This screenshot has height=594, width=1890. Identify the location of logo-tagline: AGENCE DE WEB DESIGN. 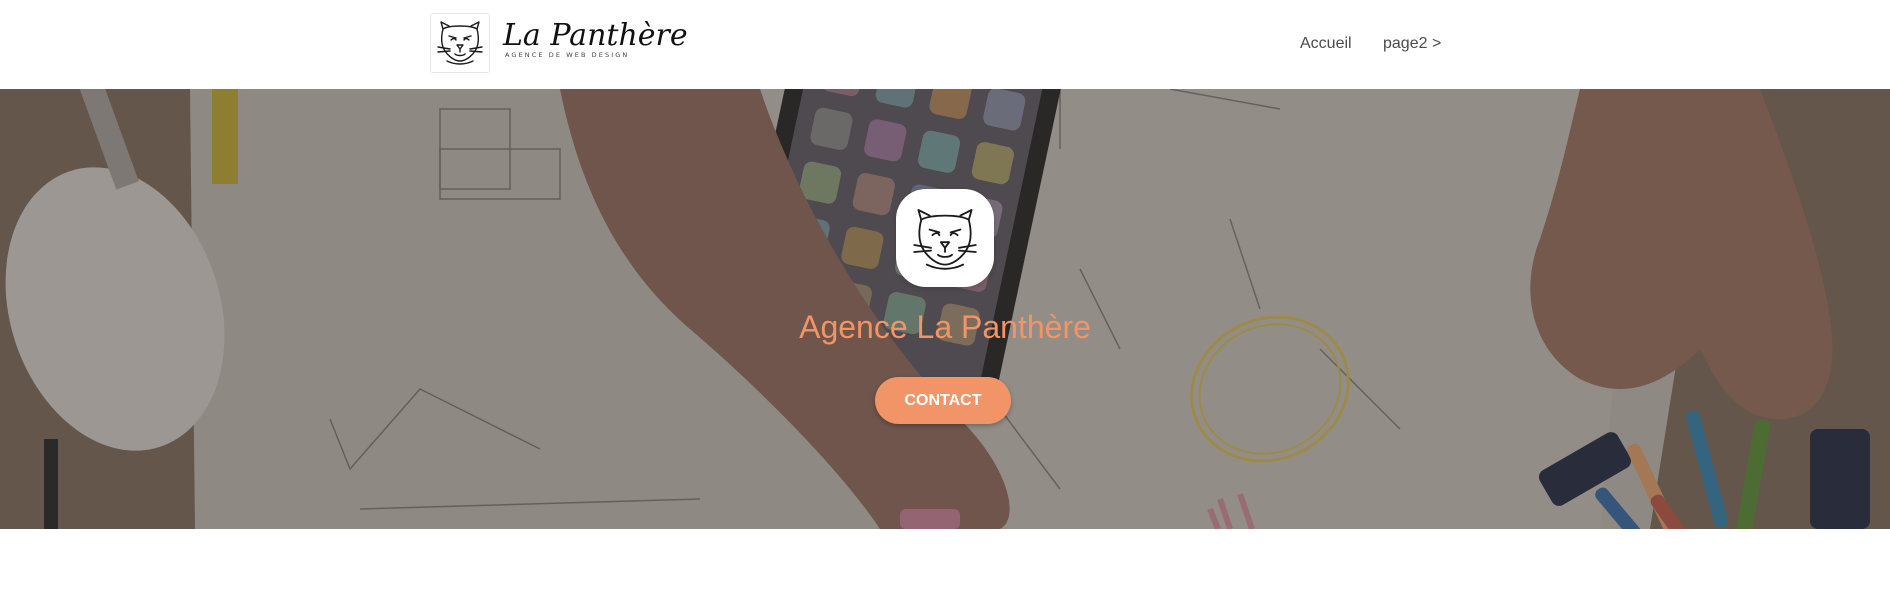
(567, 55).